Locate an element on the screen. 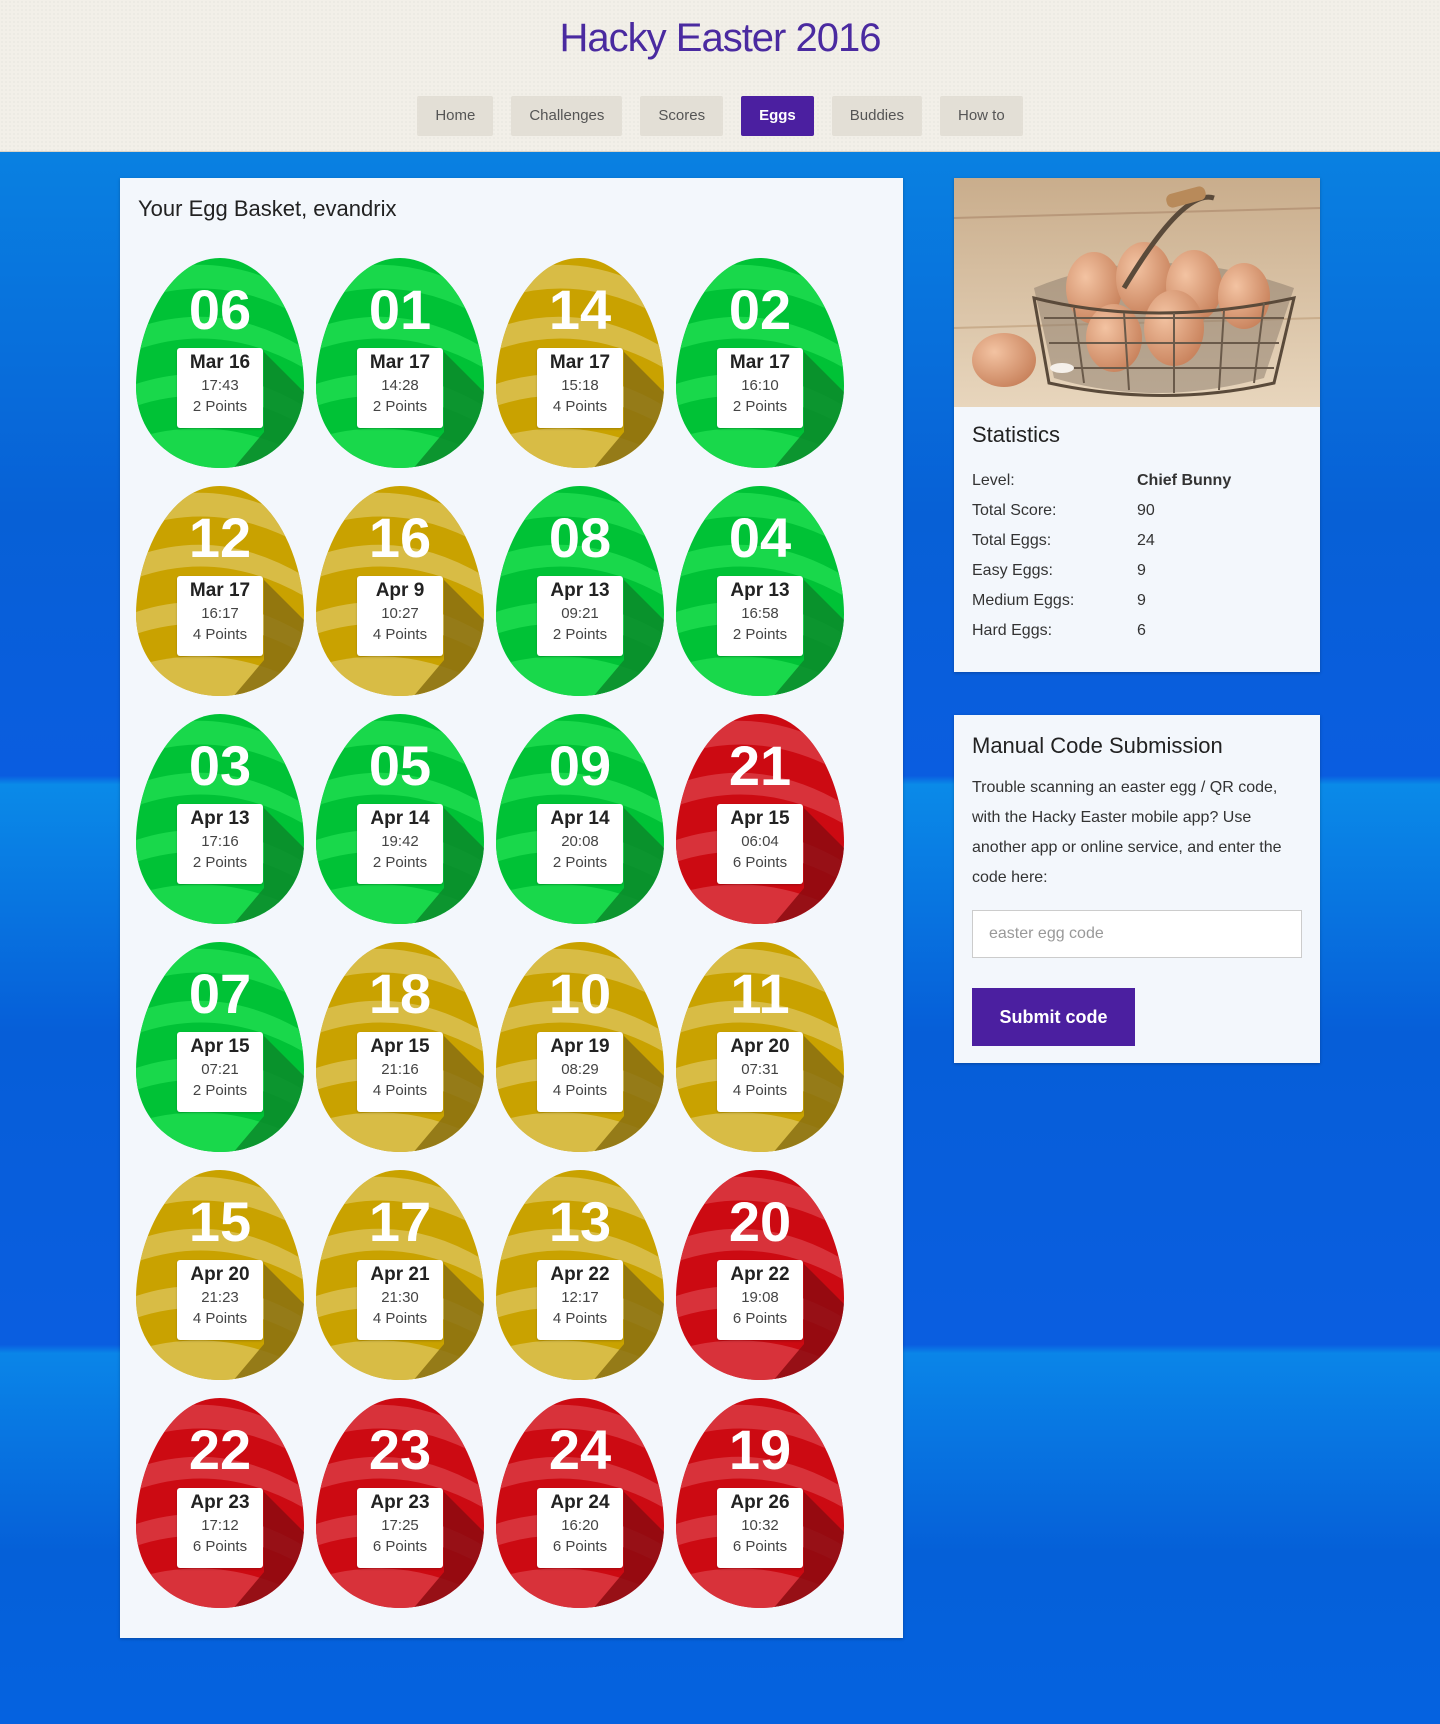  nav-how-to: How to is located at coordinates (981, 116).